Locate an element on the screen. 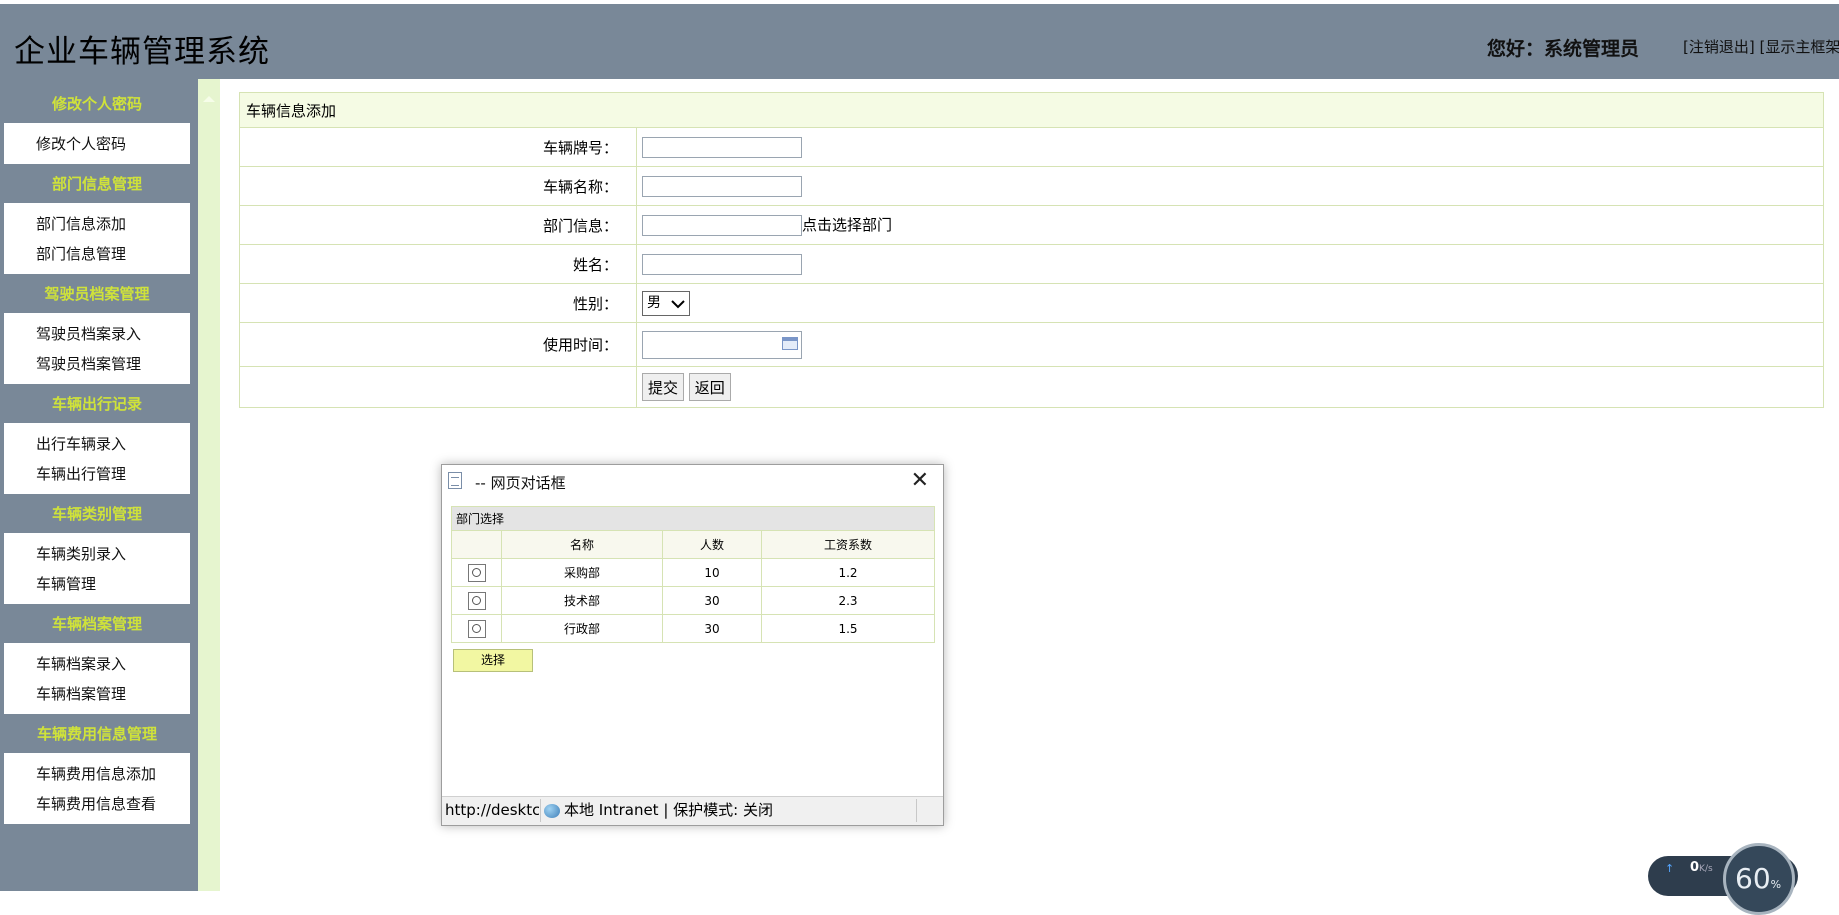 This screenshot has width=1839, height=915. use-time-wrapper is located at coordinates (722, 345).